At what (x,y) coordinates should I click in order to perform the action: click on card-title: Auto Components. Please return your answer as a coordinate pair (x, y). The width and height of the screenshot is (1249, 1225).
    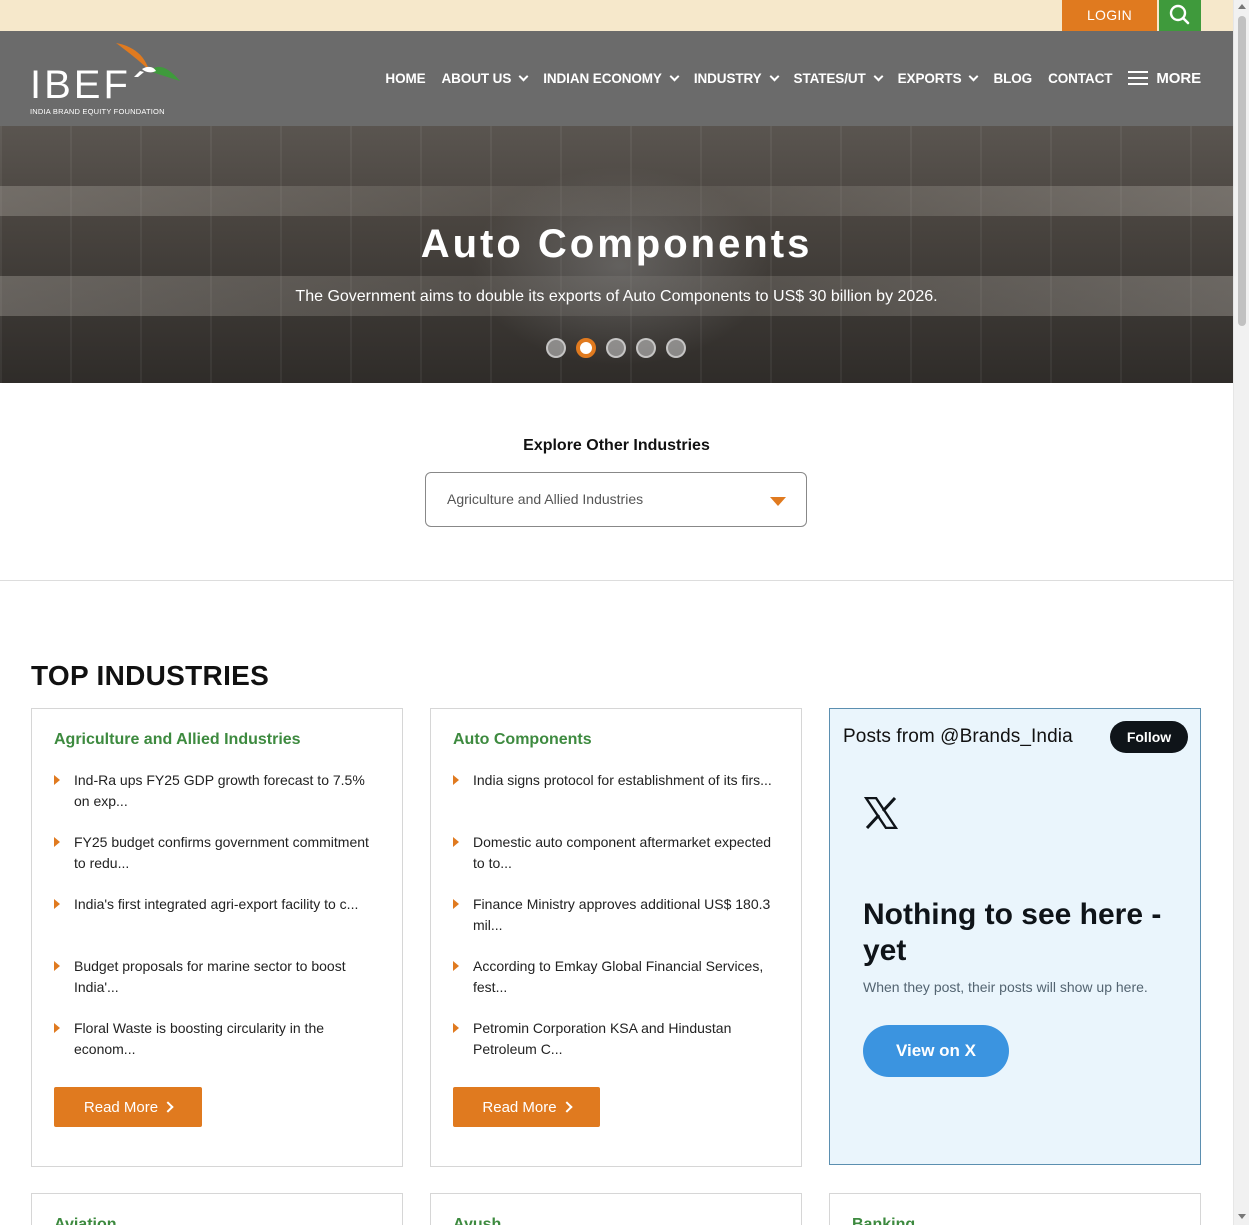
    Looking at the image, I should click on (522, 740).